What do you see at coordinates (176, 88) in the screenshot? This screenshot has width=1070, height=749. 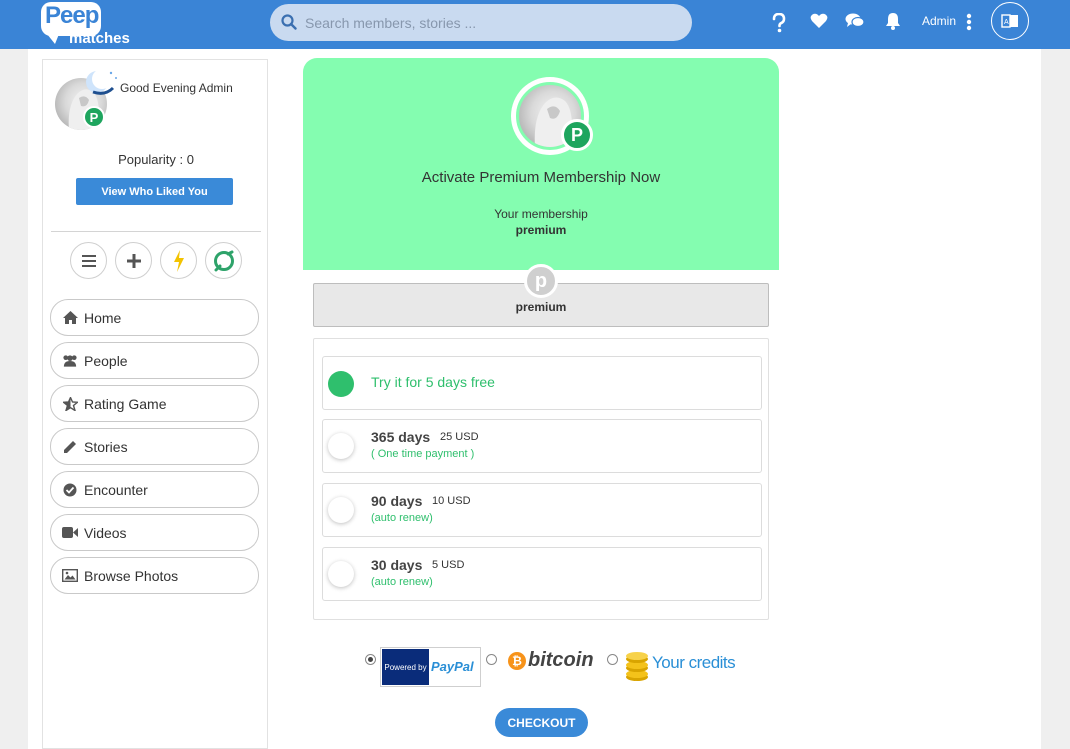 I see `greeting-text: Good Evening Admin` at bounding box center [176, 88].